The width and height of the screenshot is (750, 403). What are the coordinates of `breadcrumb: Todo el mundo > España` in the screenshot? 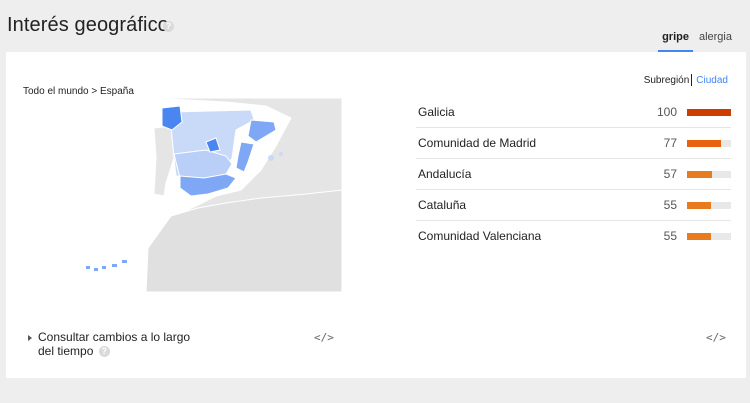 It's located at (78, 91).